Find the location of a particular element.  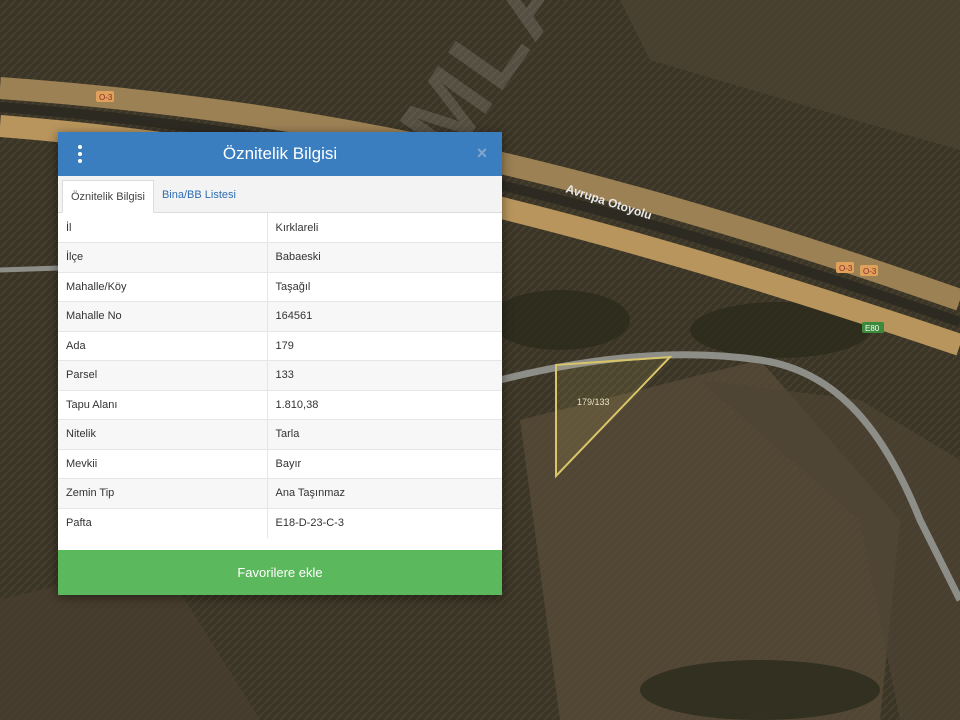

row-key: Mevkii is located at coordinates (163, 463).